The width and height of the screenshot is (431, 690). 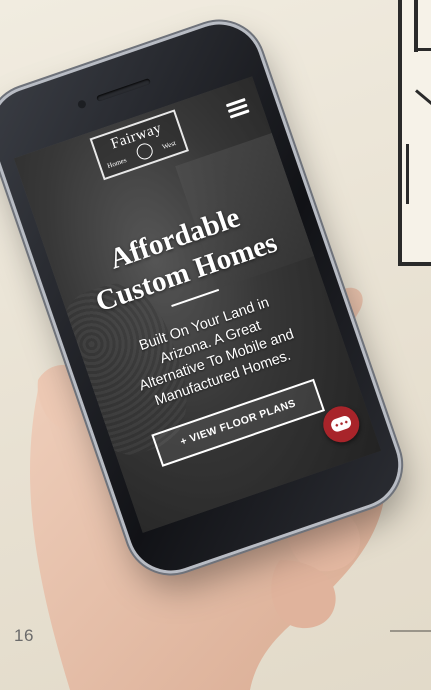 What do you see at coordinates (169, 145) in the screenshot?
I see `logo-right-word: West` at bounding box center [169, 145].